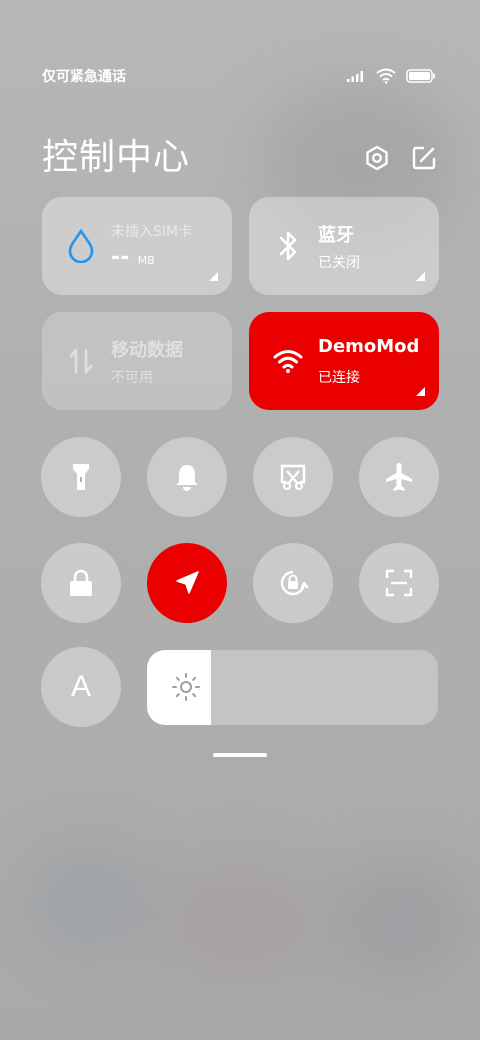 This screenshot has height=1040, width=480. I want to click on bell-icon, so click(187, 478).